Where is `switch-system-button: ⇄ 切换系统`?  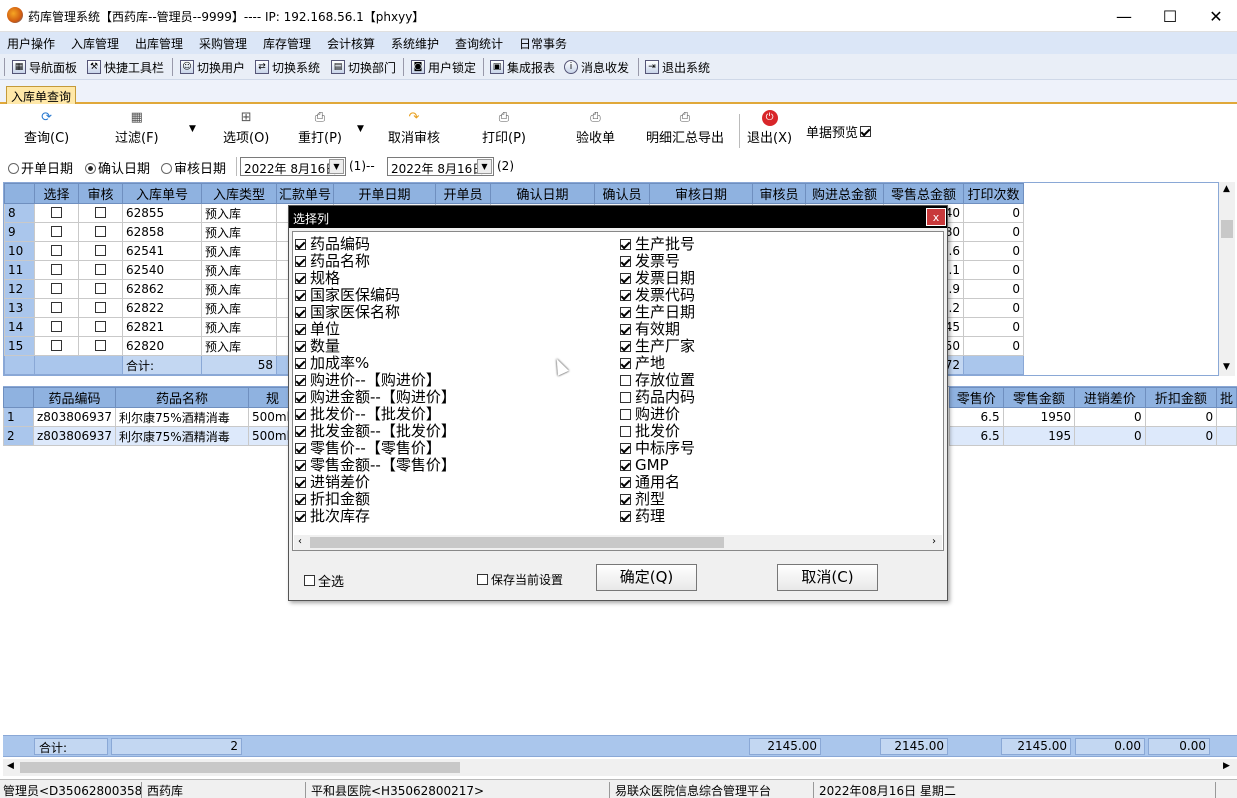 switch-system-button: ⇄ 切换系统 is located at coordinates (287, 67).